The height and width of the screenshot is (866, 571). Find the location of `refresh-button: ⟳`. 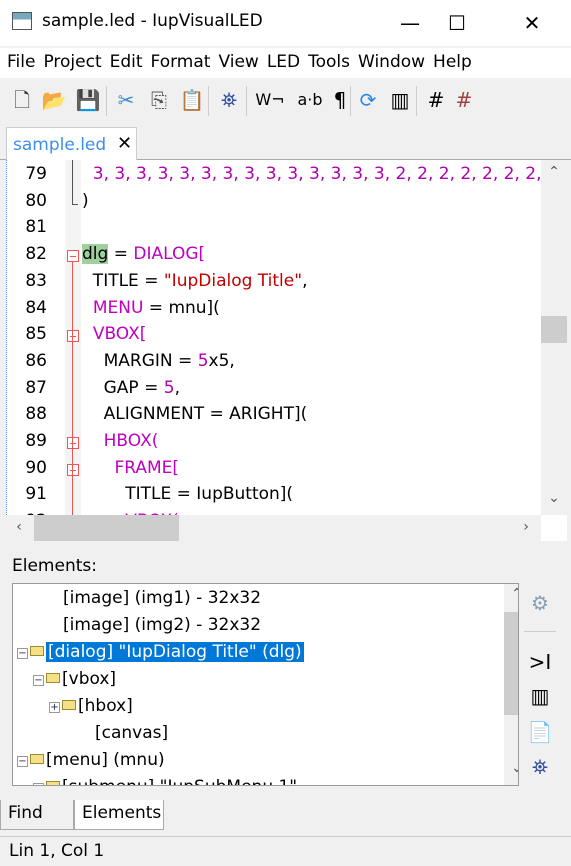

refresh-button: ⟳ is located at coordinates (368, 100).